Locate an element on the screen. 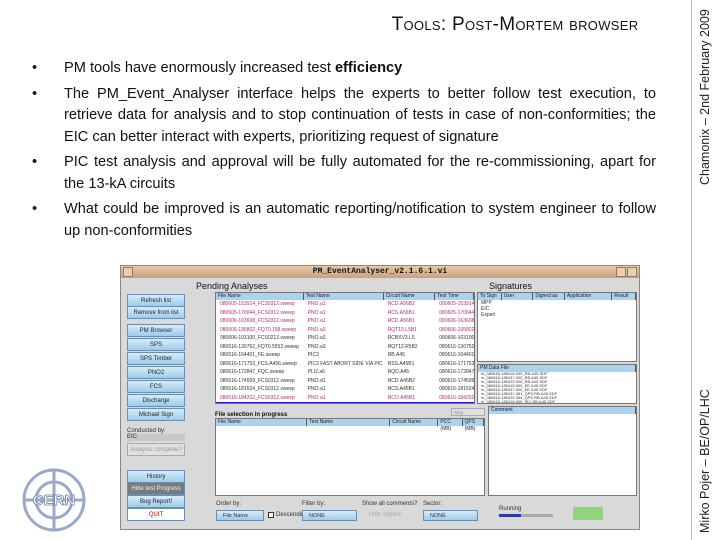  cell-file: 080616-184202_FCS0312.sweep is located at coordinates (257, 397).